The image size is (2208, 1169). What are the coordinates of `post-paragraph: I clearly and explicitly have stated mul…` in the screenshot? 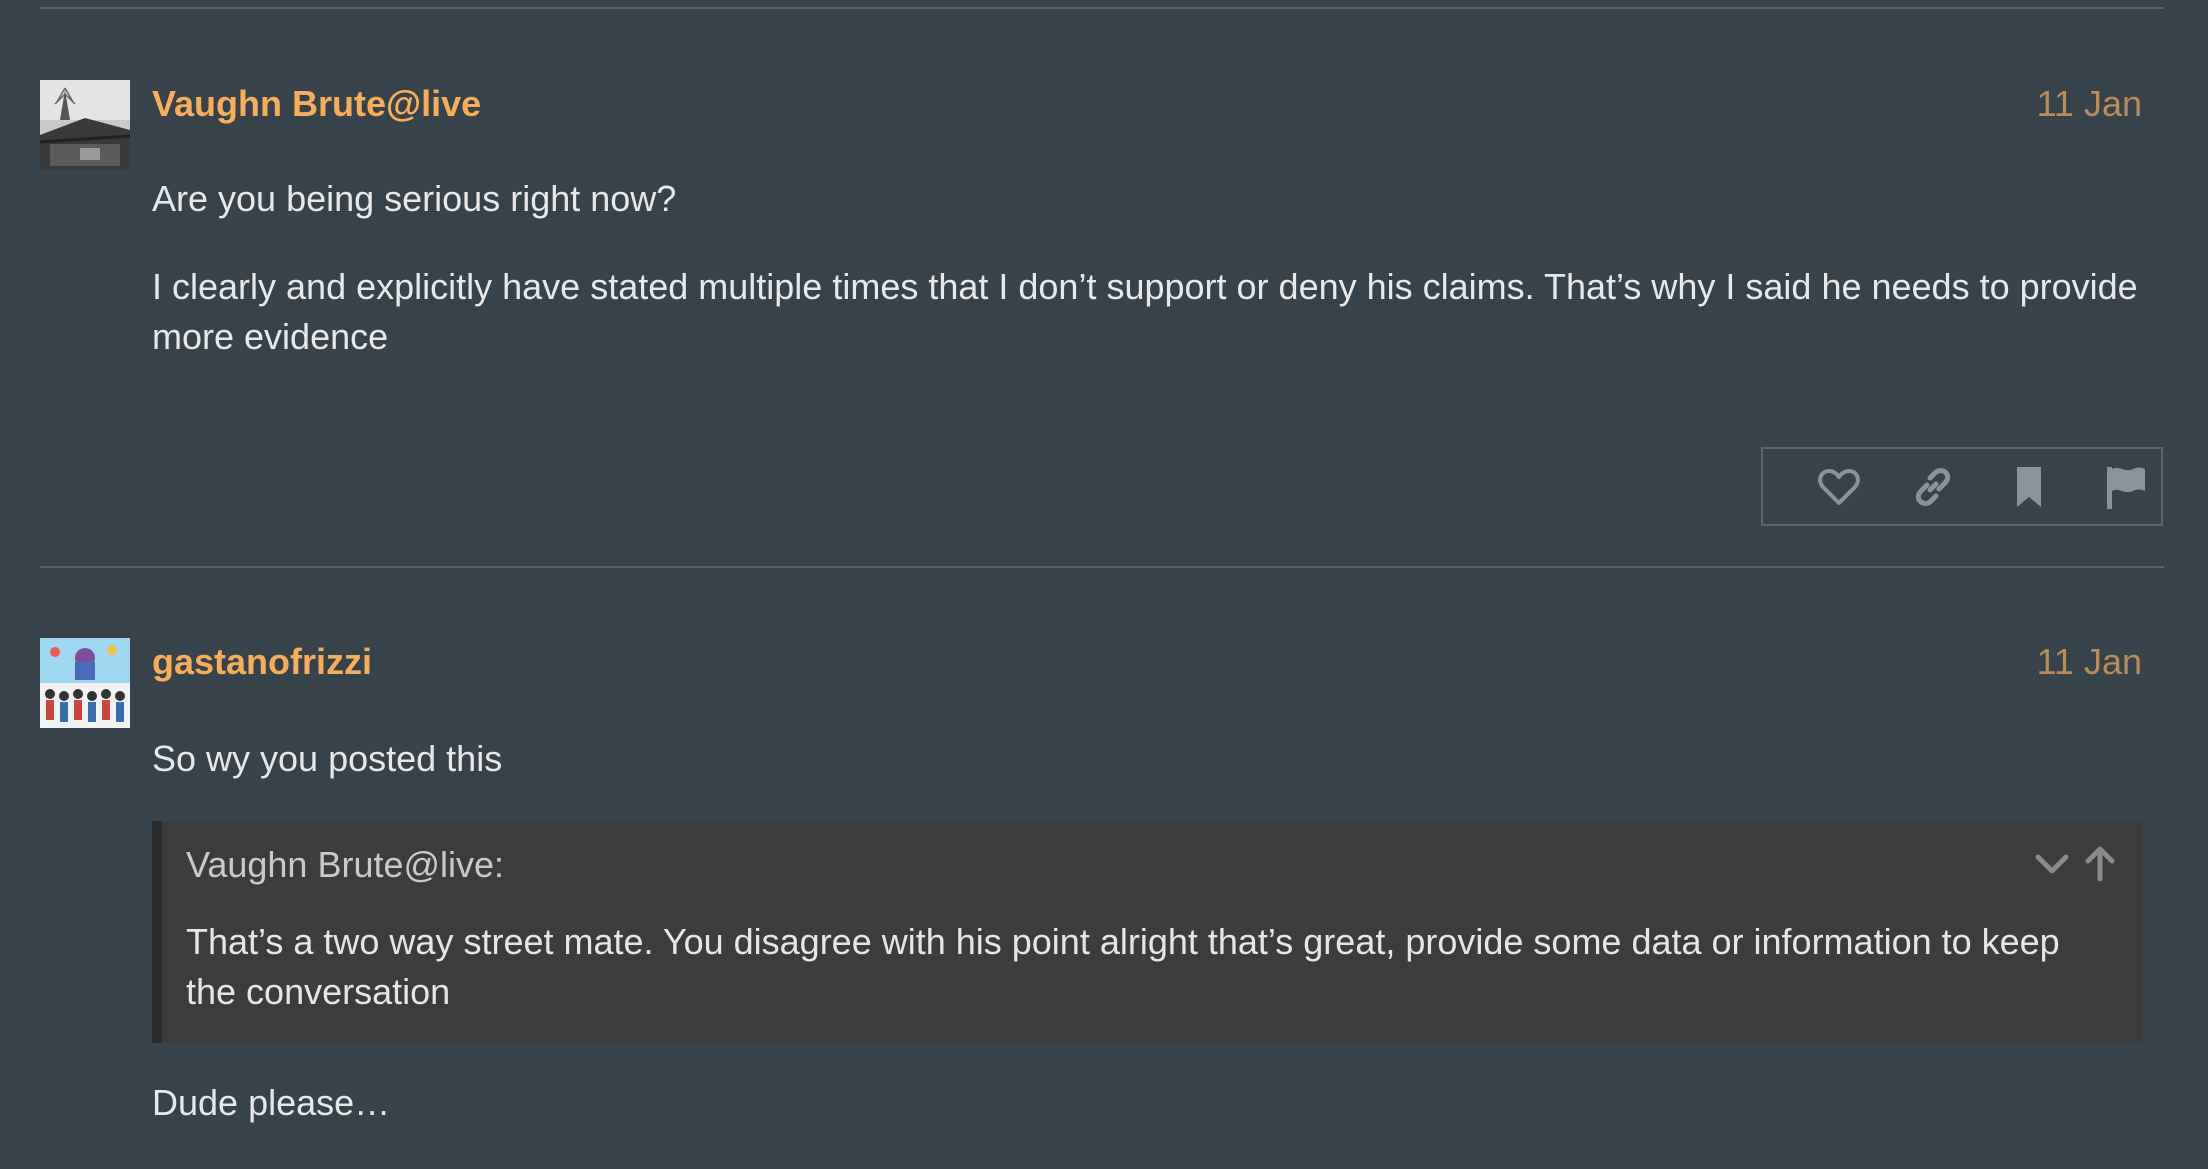 It's located at (1145, 311).